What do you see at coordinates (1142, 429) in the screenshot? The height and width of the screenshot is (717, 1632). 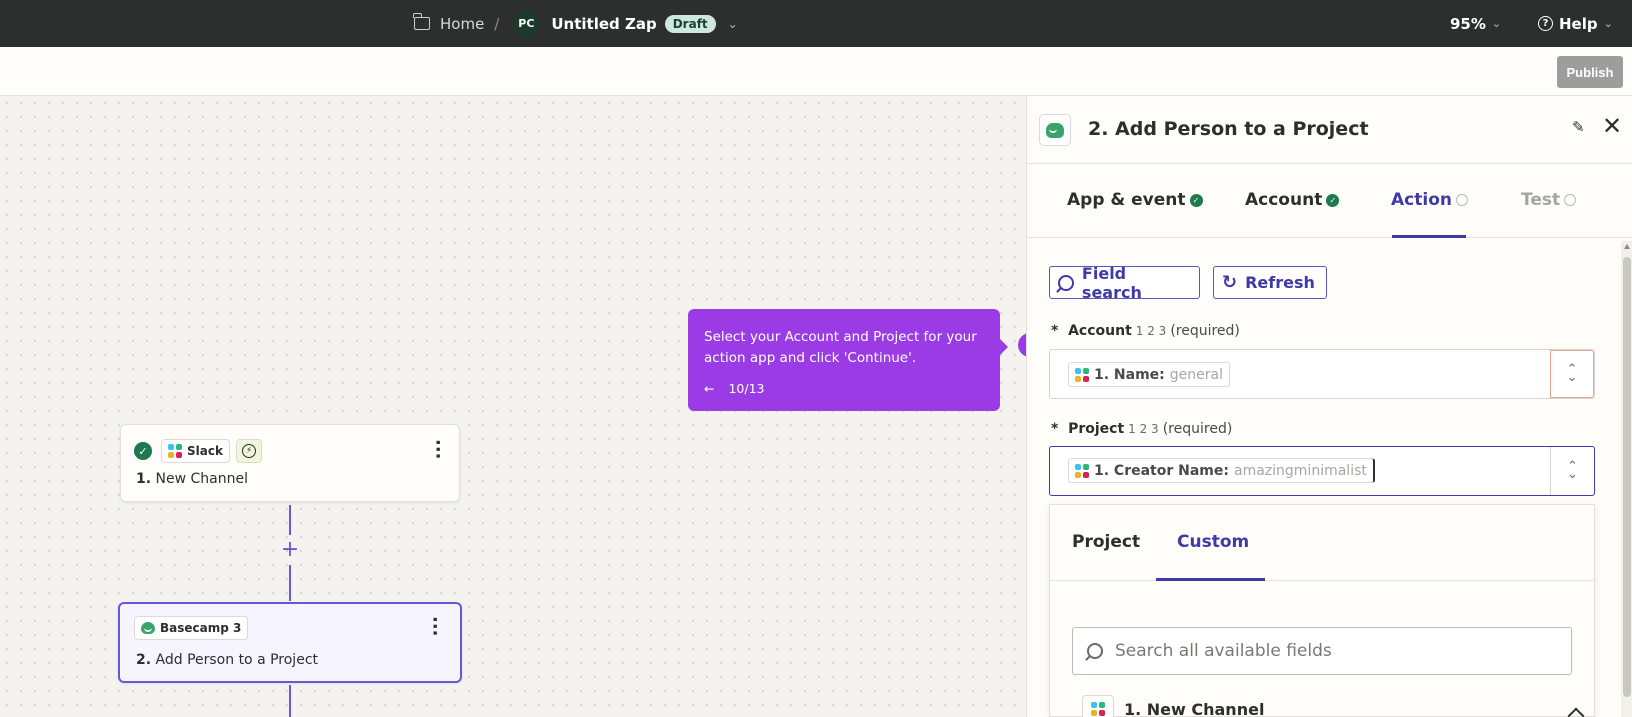 I see `project-label: * Project 1 2 3 (required)` at bounding box center [1142, 429].